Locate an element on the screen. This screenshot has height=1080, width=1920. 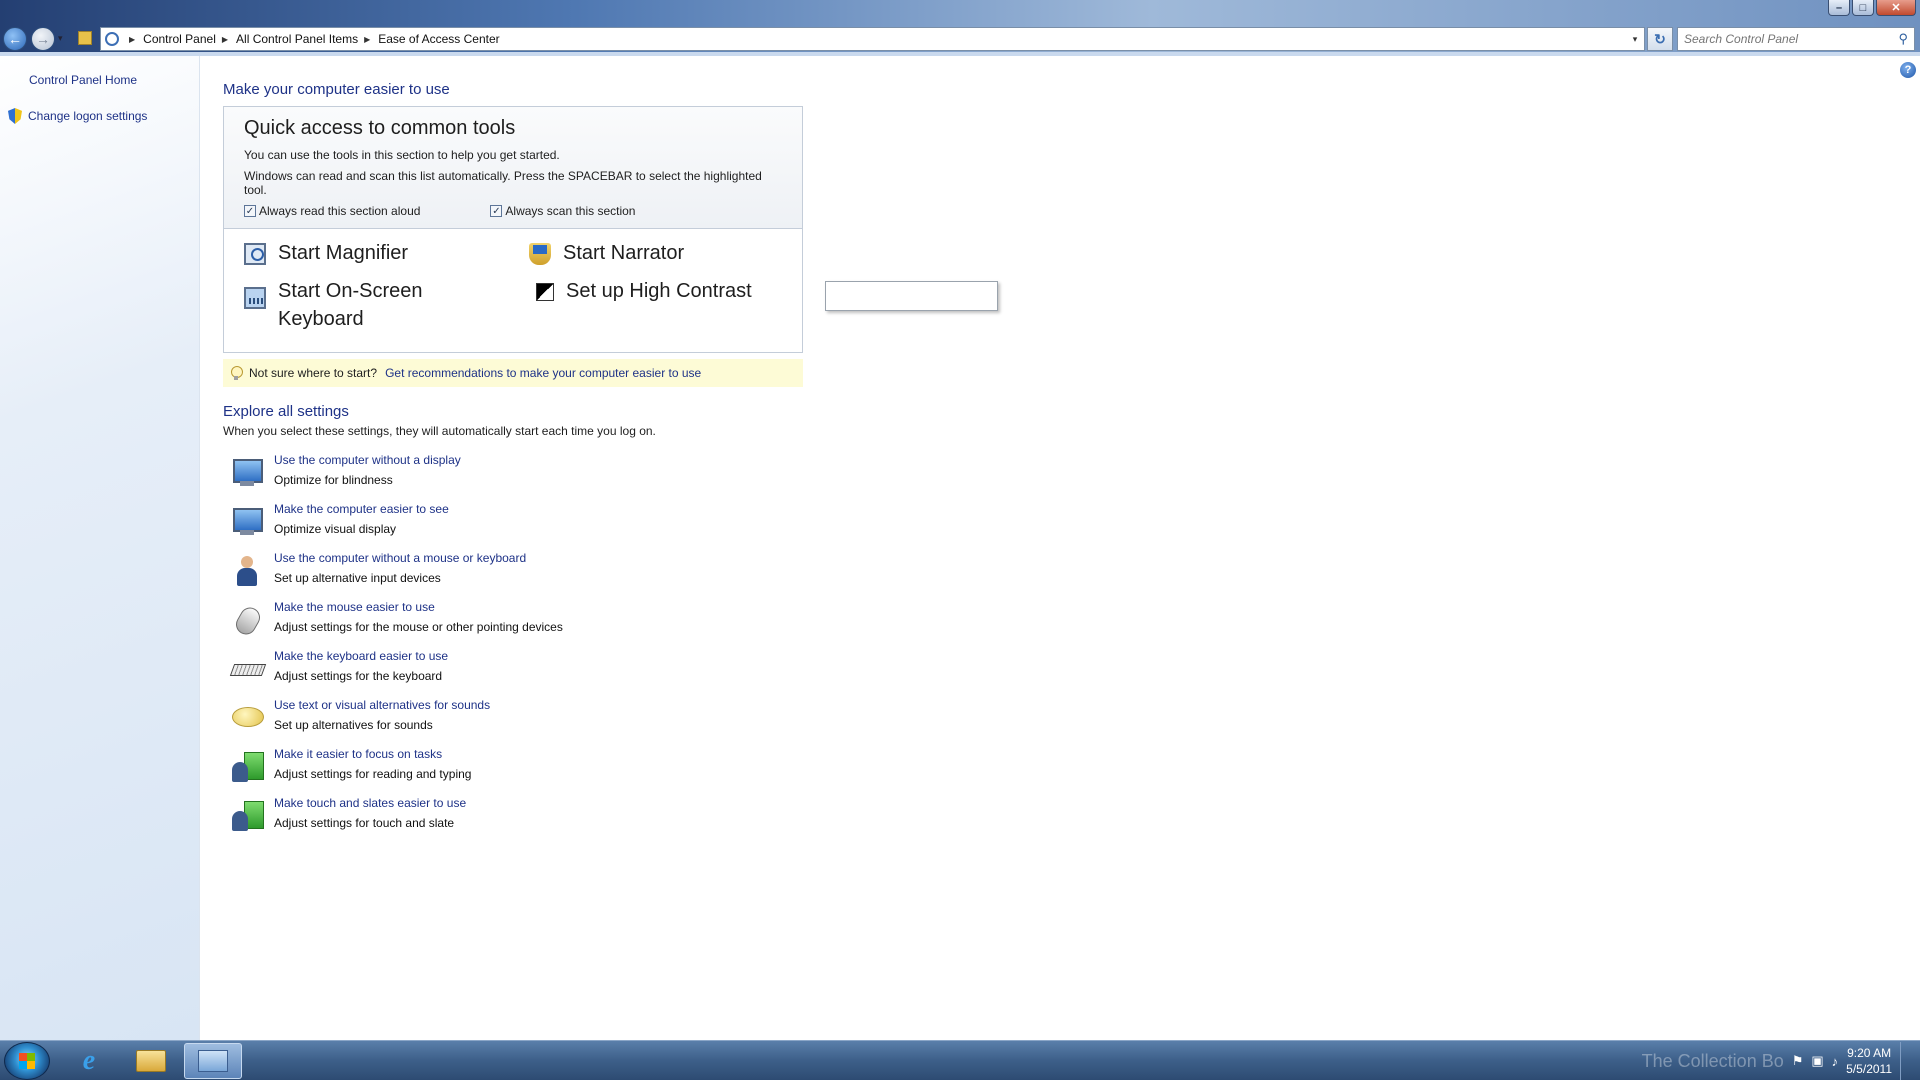
show-desktop-button is located at coordinates (1907, 1061).